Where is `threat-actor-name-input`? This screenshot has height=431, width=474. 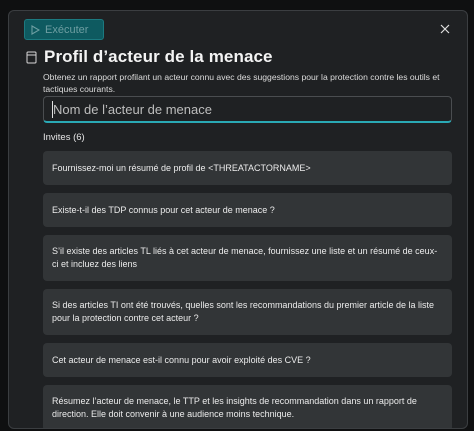 threat-actor-name-input is located at coordinates (247, 109).